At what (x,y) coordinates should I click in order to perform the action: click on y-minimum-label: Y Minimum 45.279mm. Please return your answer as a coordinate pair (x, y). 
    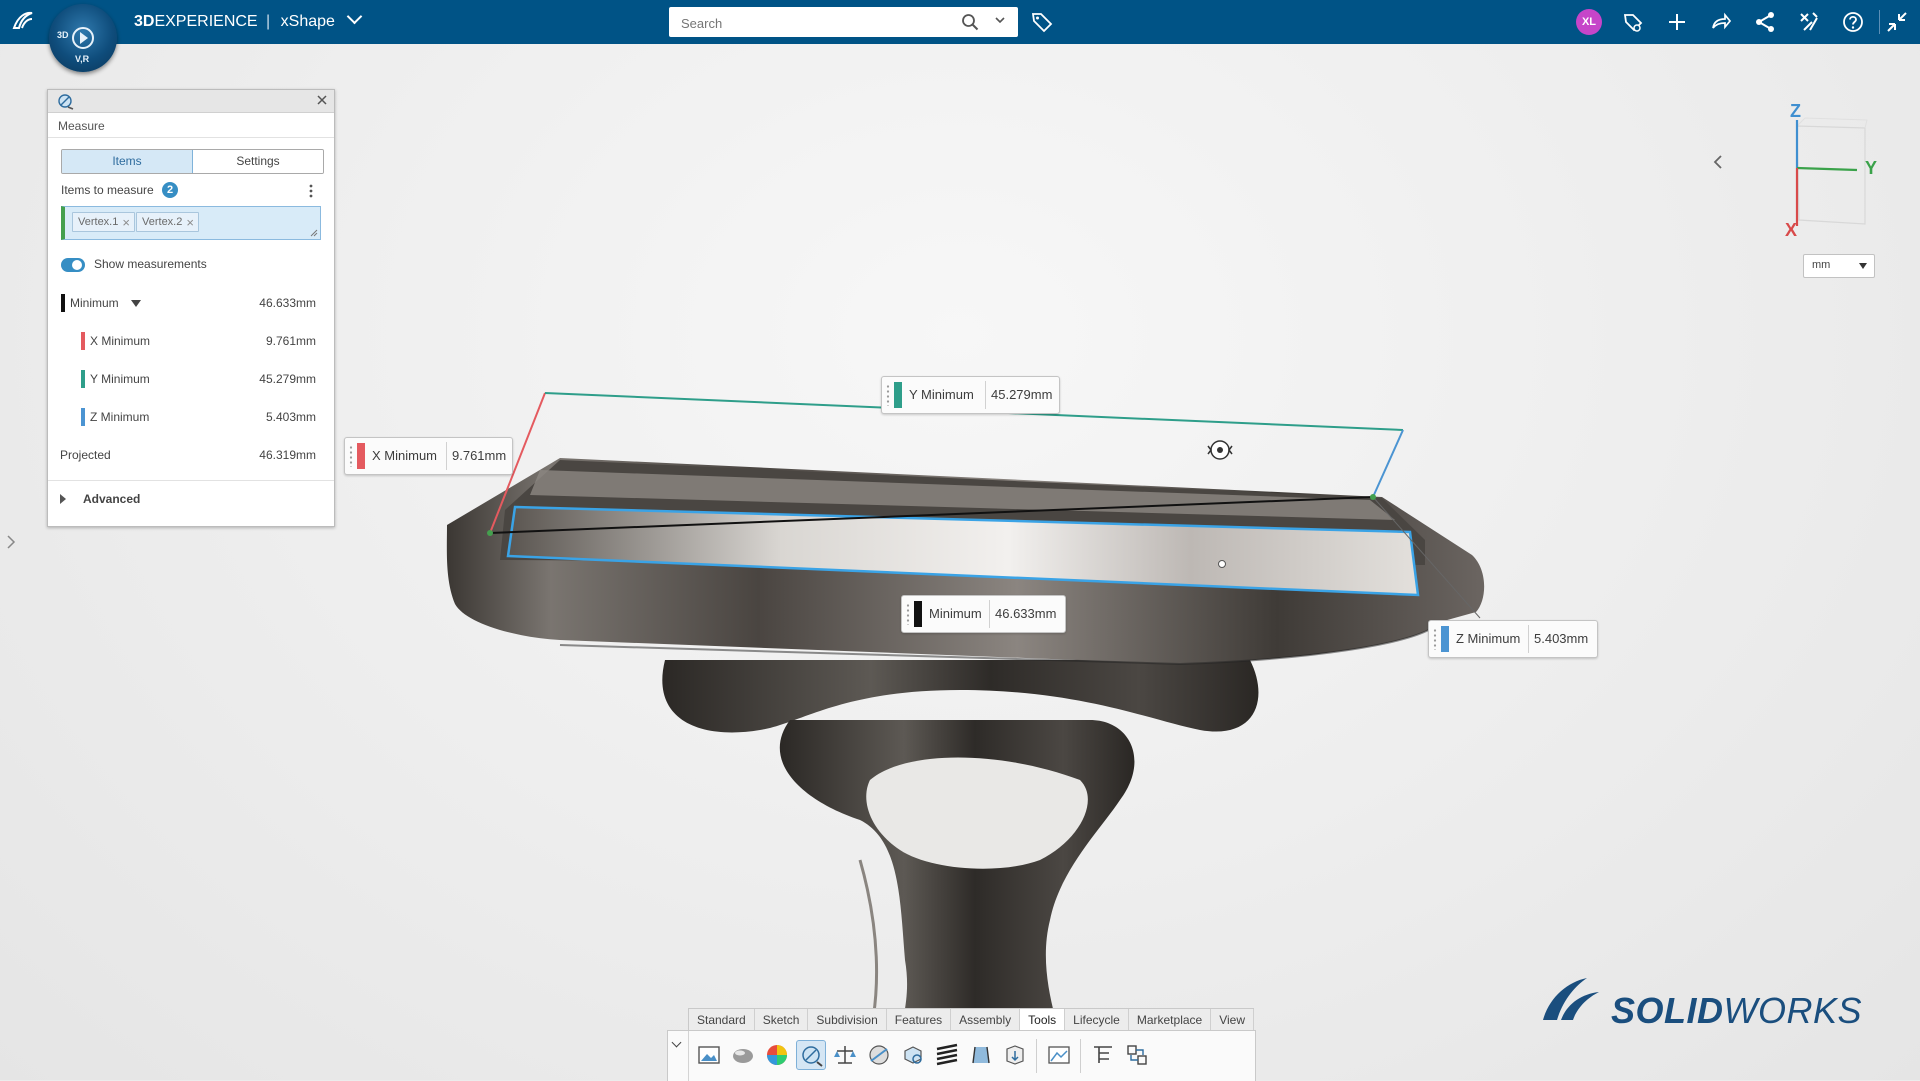
    Looking at the image, I should click on (970, 395).